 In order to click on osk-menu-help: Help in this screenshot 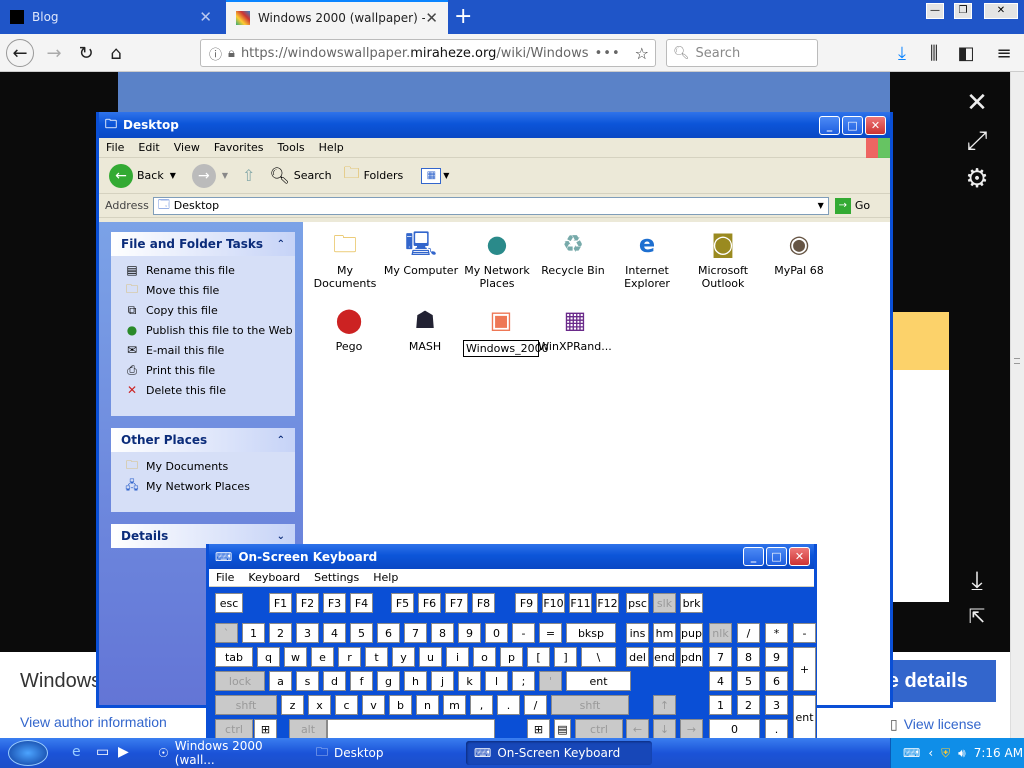, I will do `click(385, 577)`.